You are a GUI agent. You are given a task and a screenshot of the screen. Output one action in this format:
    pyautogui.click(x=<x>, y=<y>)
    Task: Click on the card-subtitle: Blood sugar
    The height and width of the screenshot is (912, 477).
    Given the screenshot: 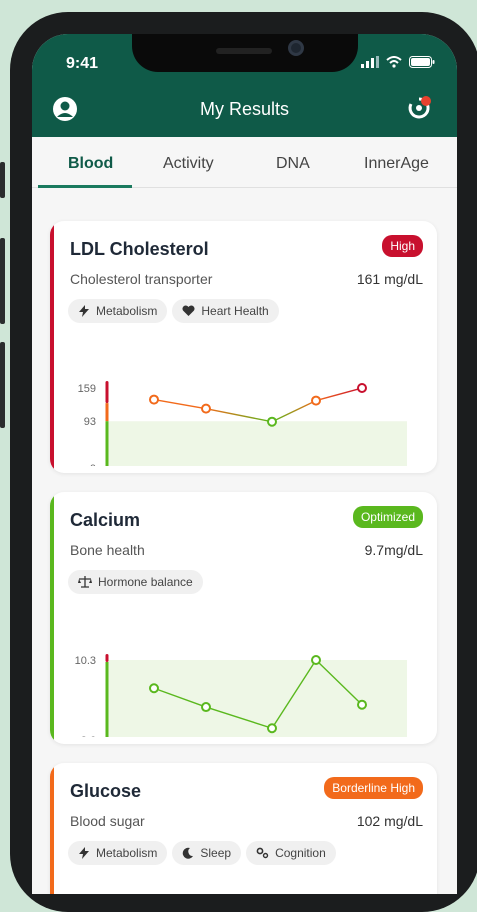 What is the action you would take?
    pyautogui.click(x=107, y=821)
    